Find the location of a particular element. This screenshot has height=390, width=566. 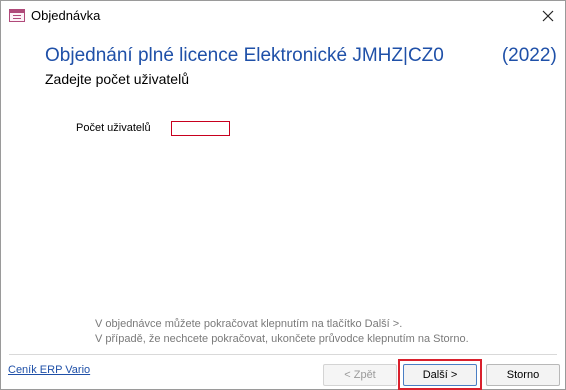

users-count-input is located at coordinates (200, 128).